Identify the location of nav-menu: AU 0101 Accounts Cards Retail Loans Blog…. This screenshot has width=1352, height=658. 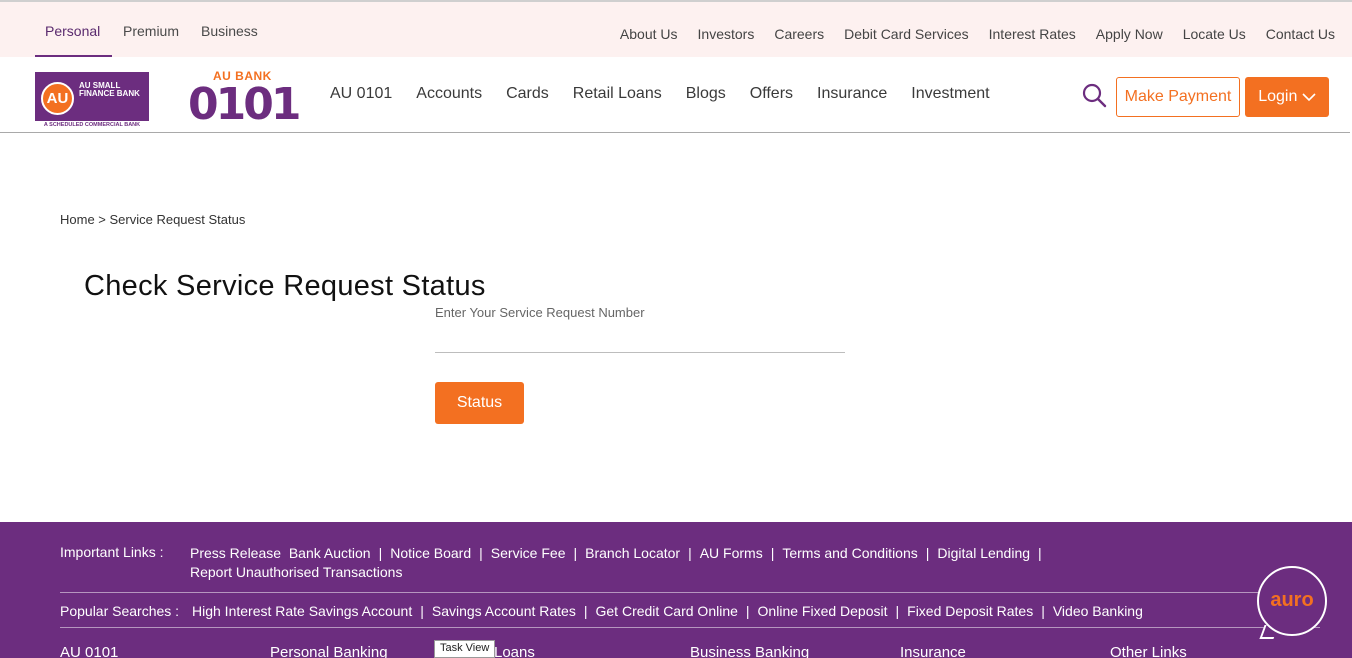
(660, 94).